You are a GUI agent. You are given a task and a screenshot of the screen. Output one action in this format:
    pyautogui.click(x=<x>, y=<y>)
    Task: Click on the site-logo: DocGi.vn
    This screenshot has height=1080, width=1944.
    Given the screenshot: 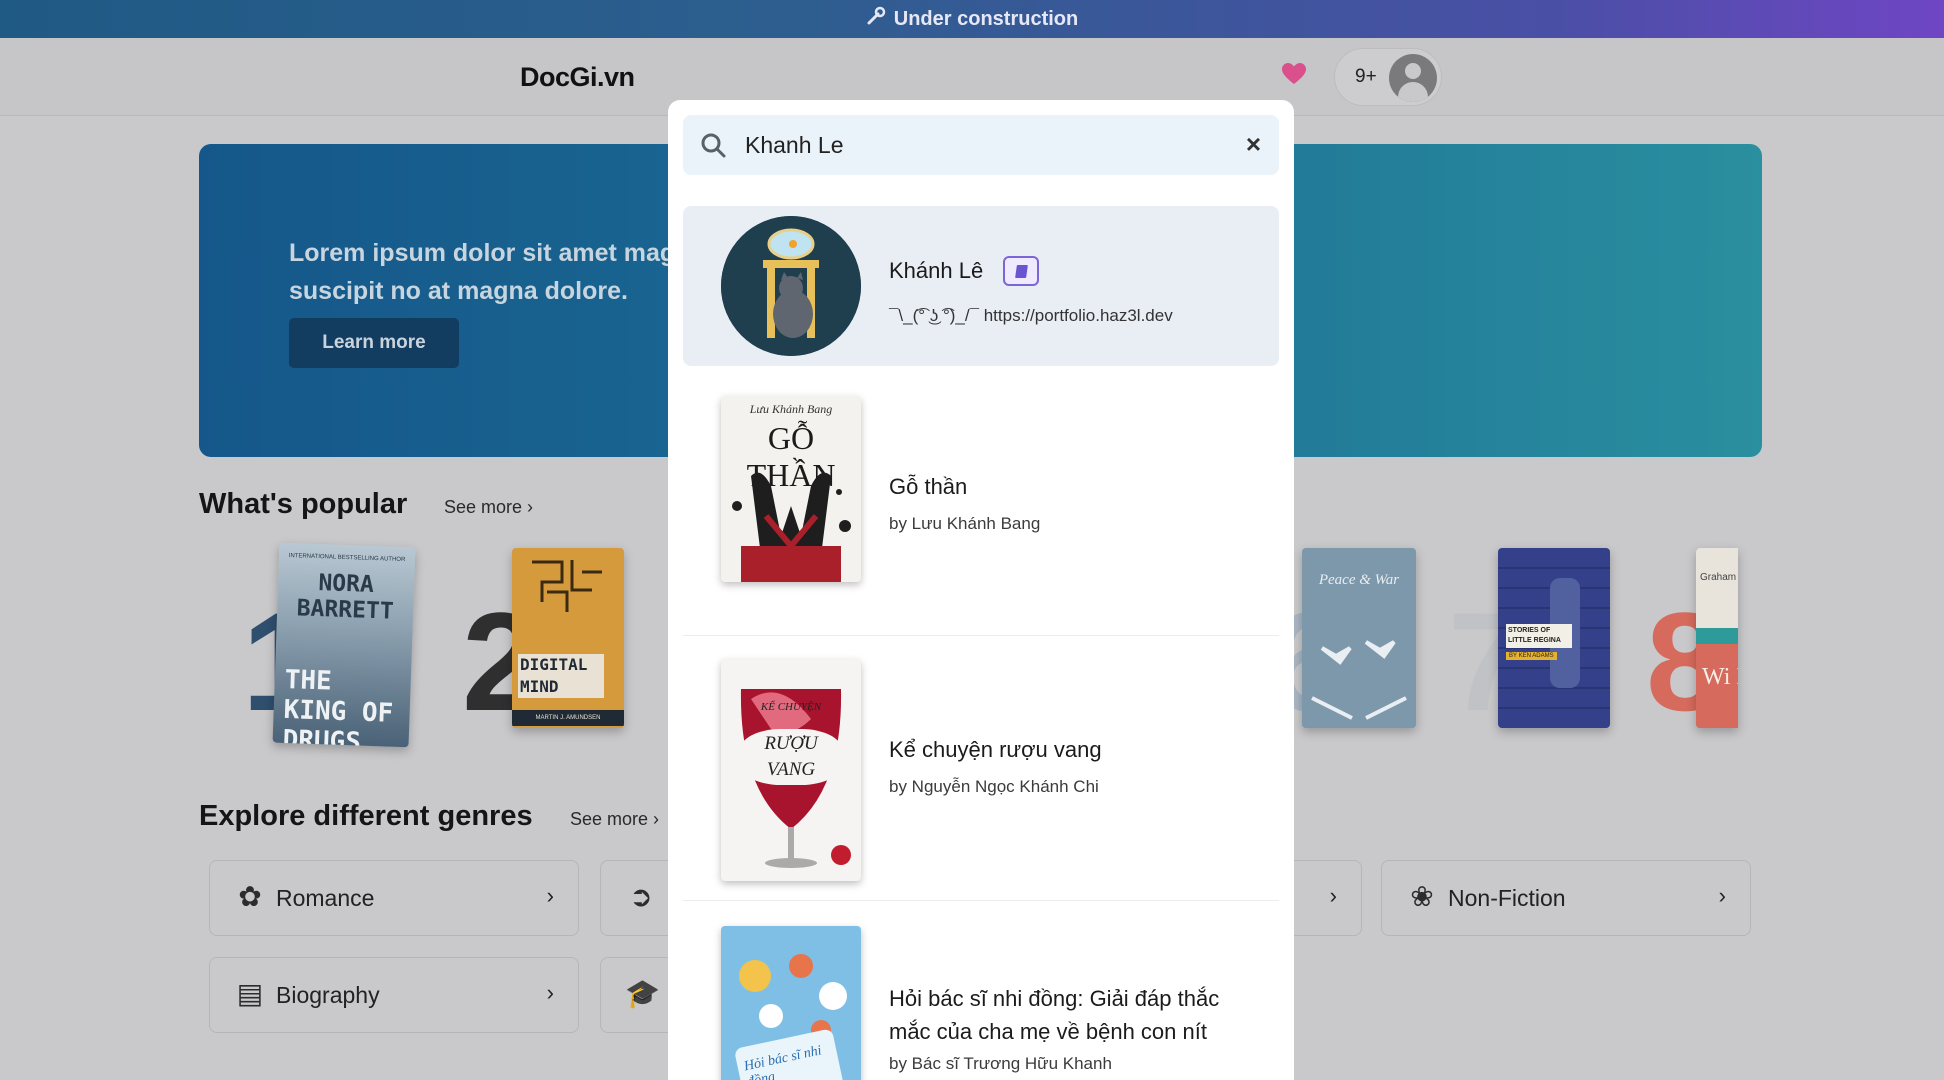 What is the action you would take?
    pyautogui.click(x=577, y=77)
    